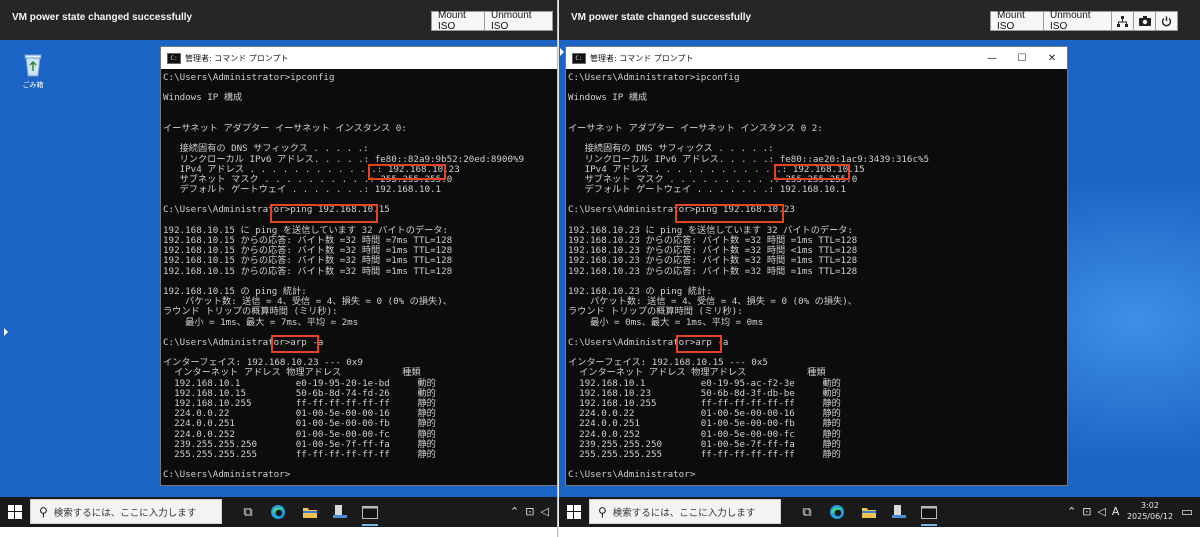 Image resolution: width=1200 pixels, height=537 pixels. I want to click on ime-indicator: A, so click(1116, 511).